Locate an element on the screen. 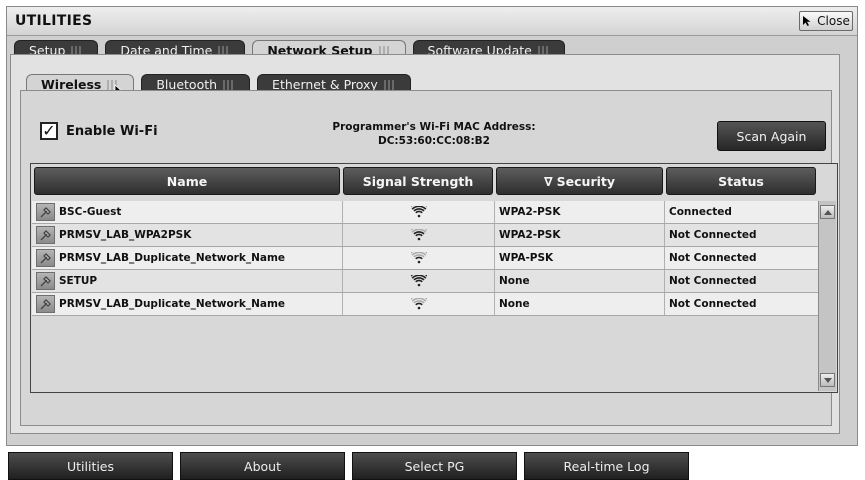 The image size is (865, 480). nav-select-pg-button: Select PG is located at coordinates (434, 466).